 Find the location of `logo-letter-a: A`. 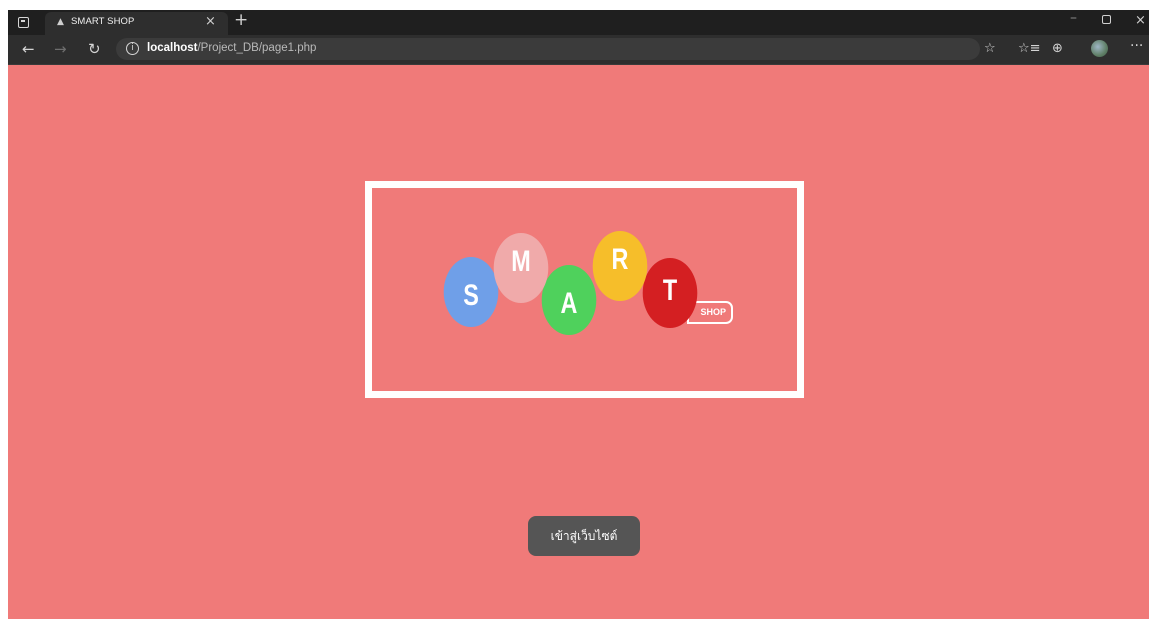

logo-letter-a: A is located at coordinates (569, 300).